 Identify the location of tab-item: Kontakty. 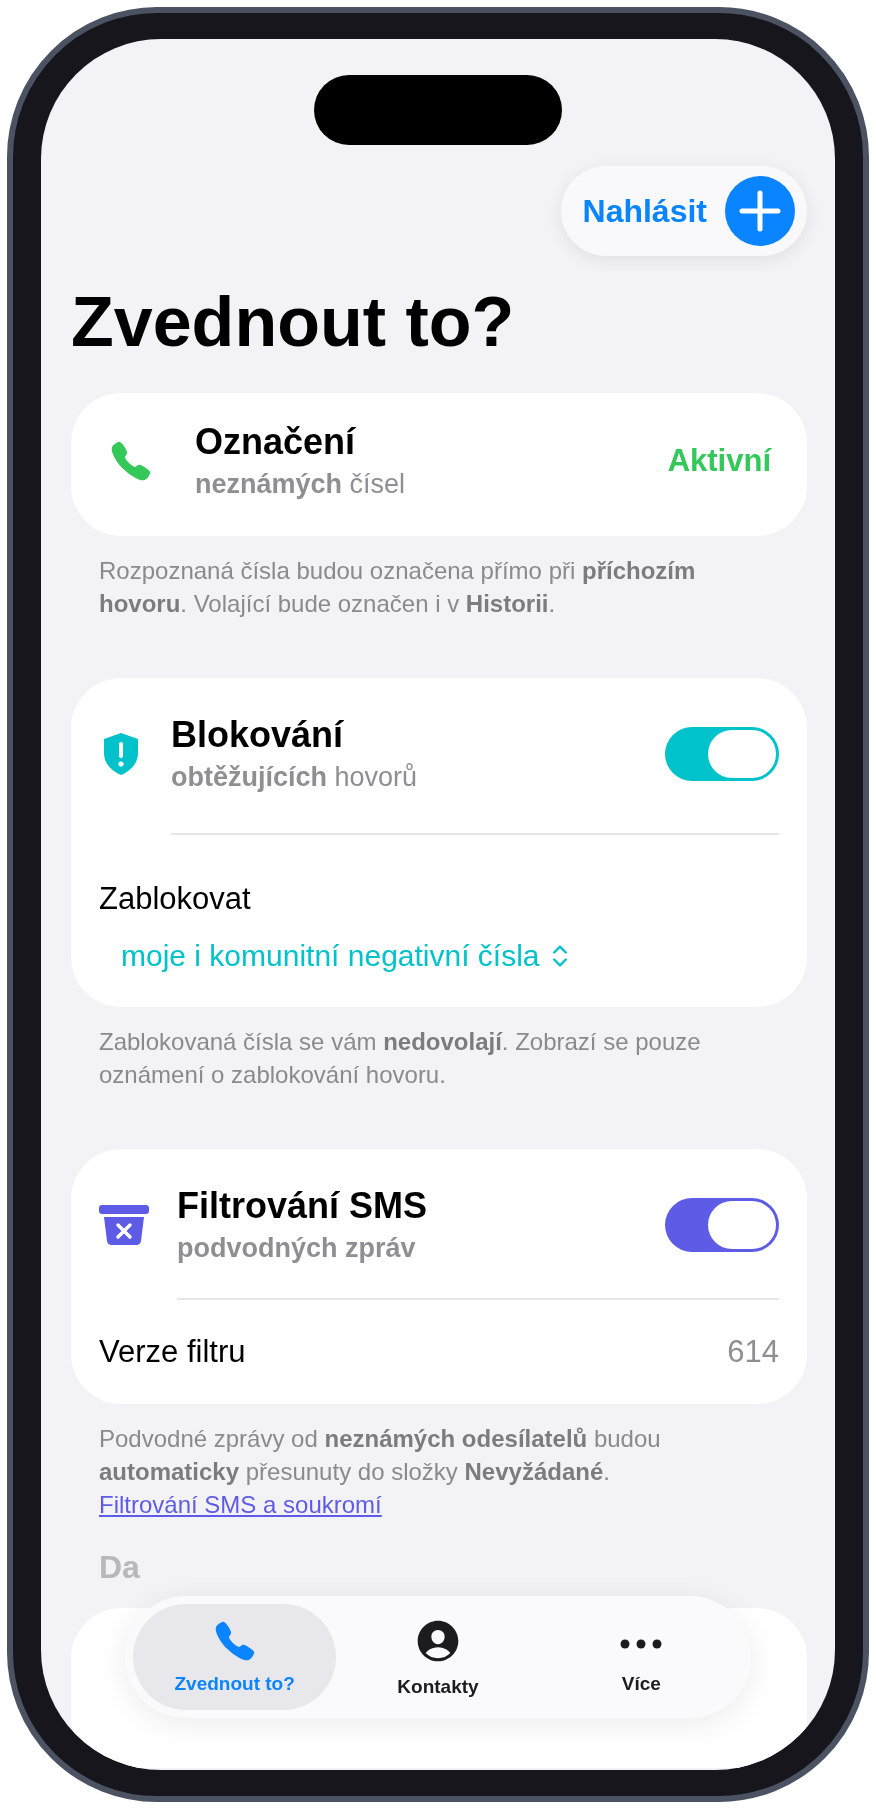
(438, 1657).